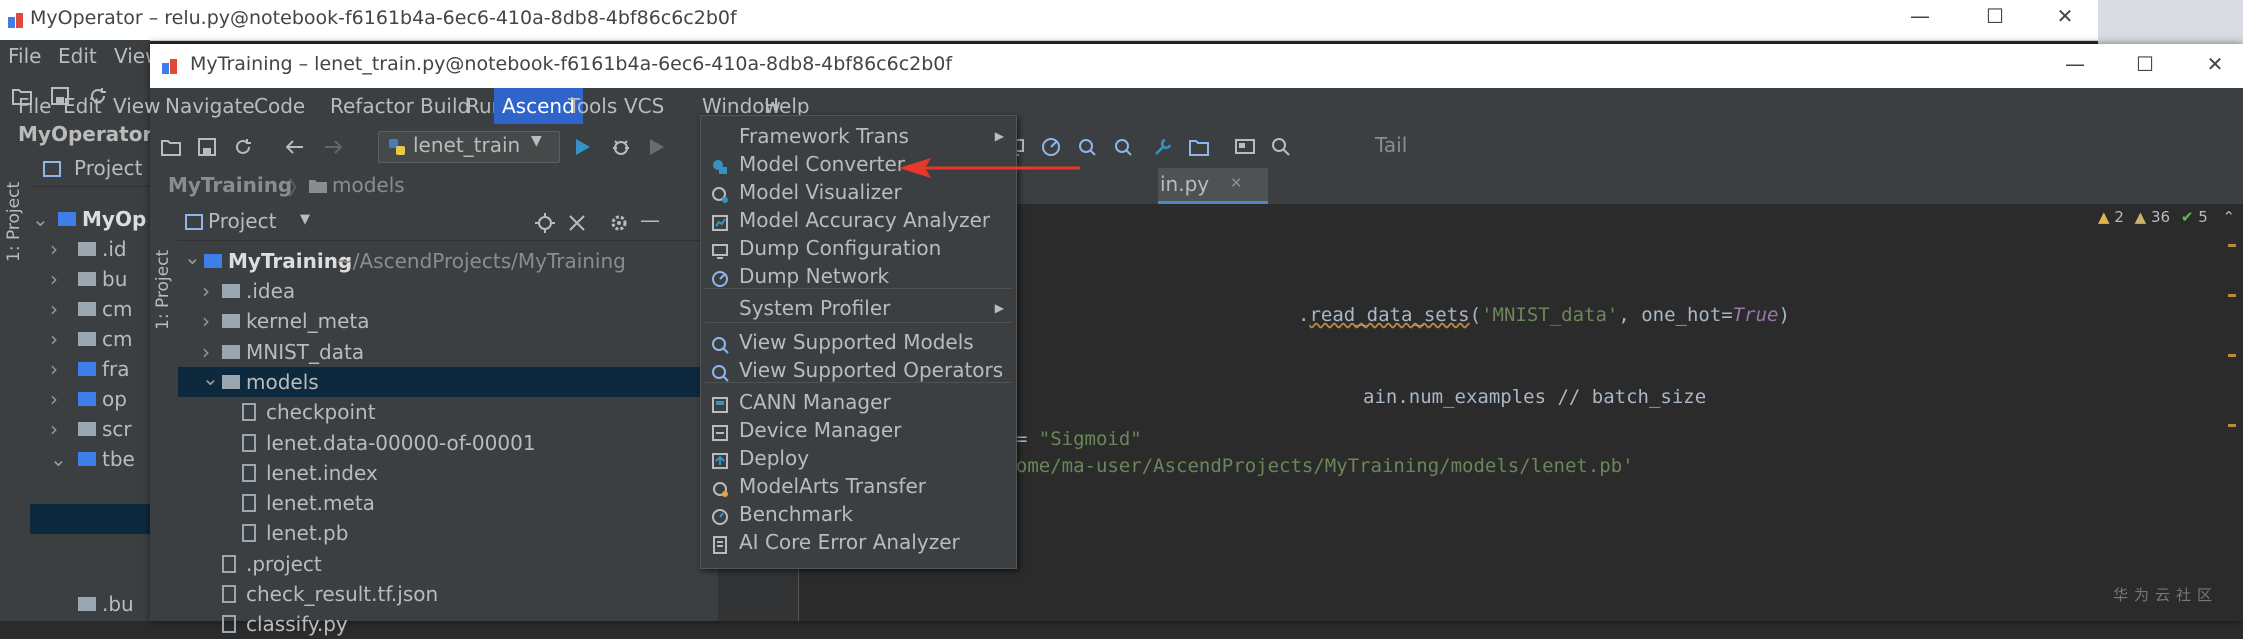  I want to click on save-all-icon, so click(207, 147).